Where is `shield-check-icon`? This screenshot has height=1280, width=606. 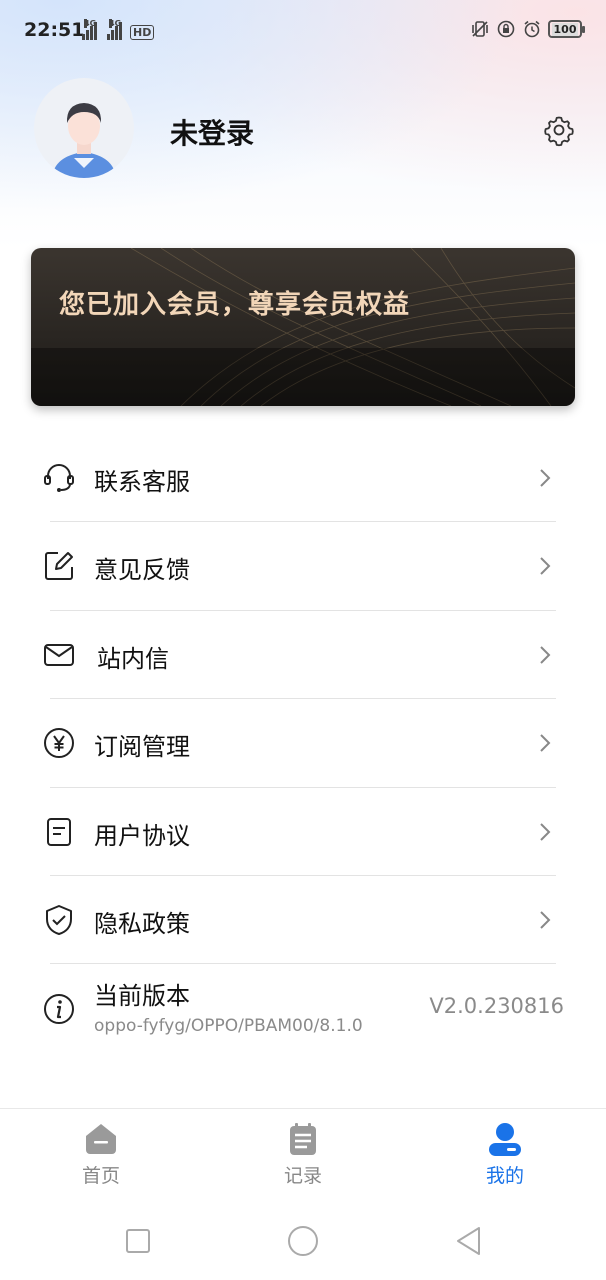 shield-check-icon is located at coordinates (59, 919).